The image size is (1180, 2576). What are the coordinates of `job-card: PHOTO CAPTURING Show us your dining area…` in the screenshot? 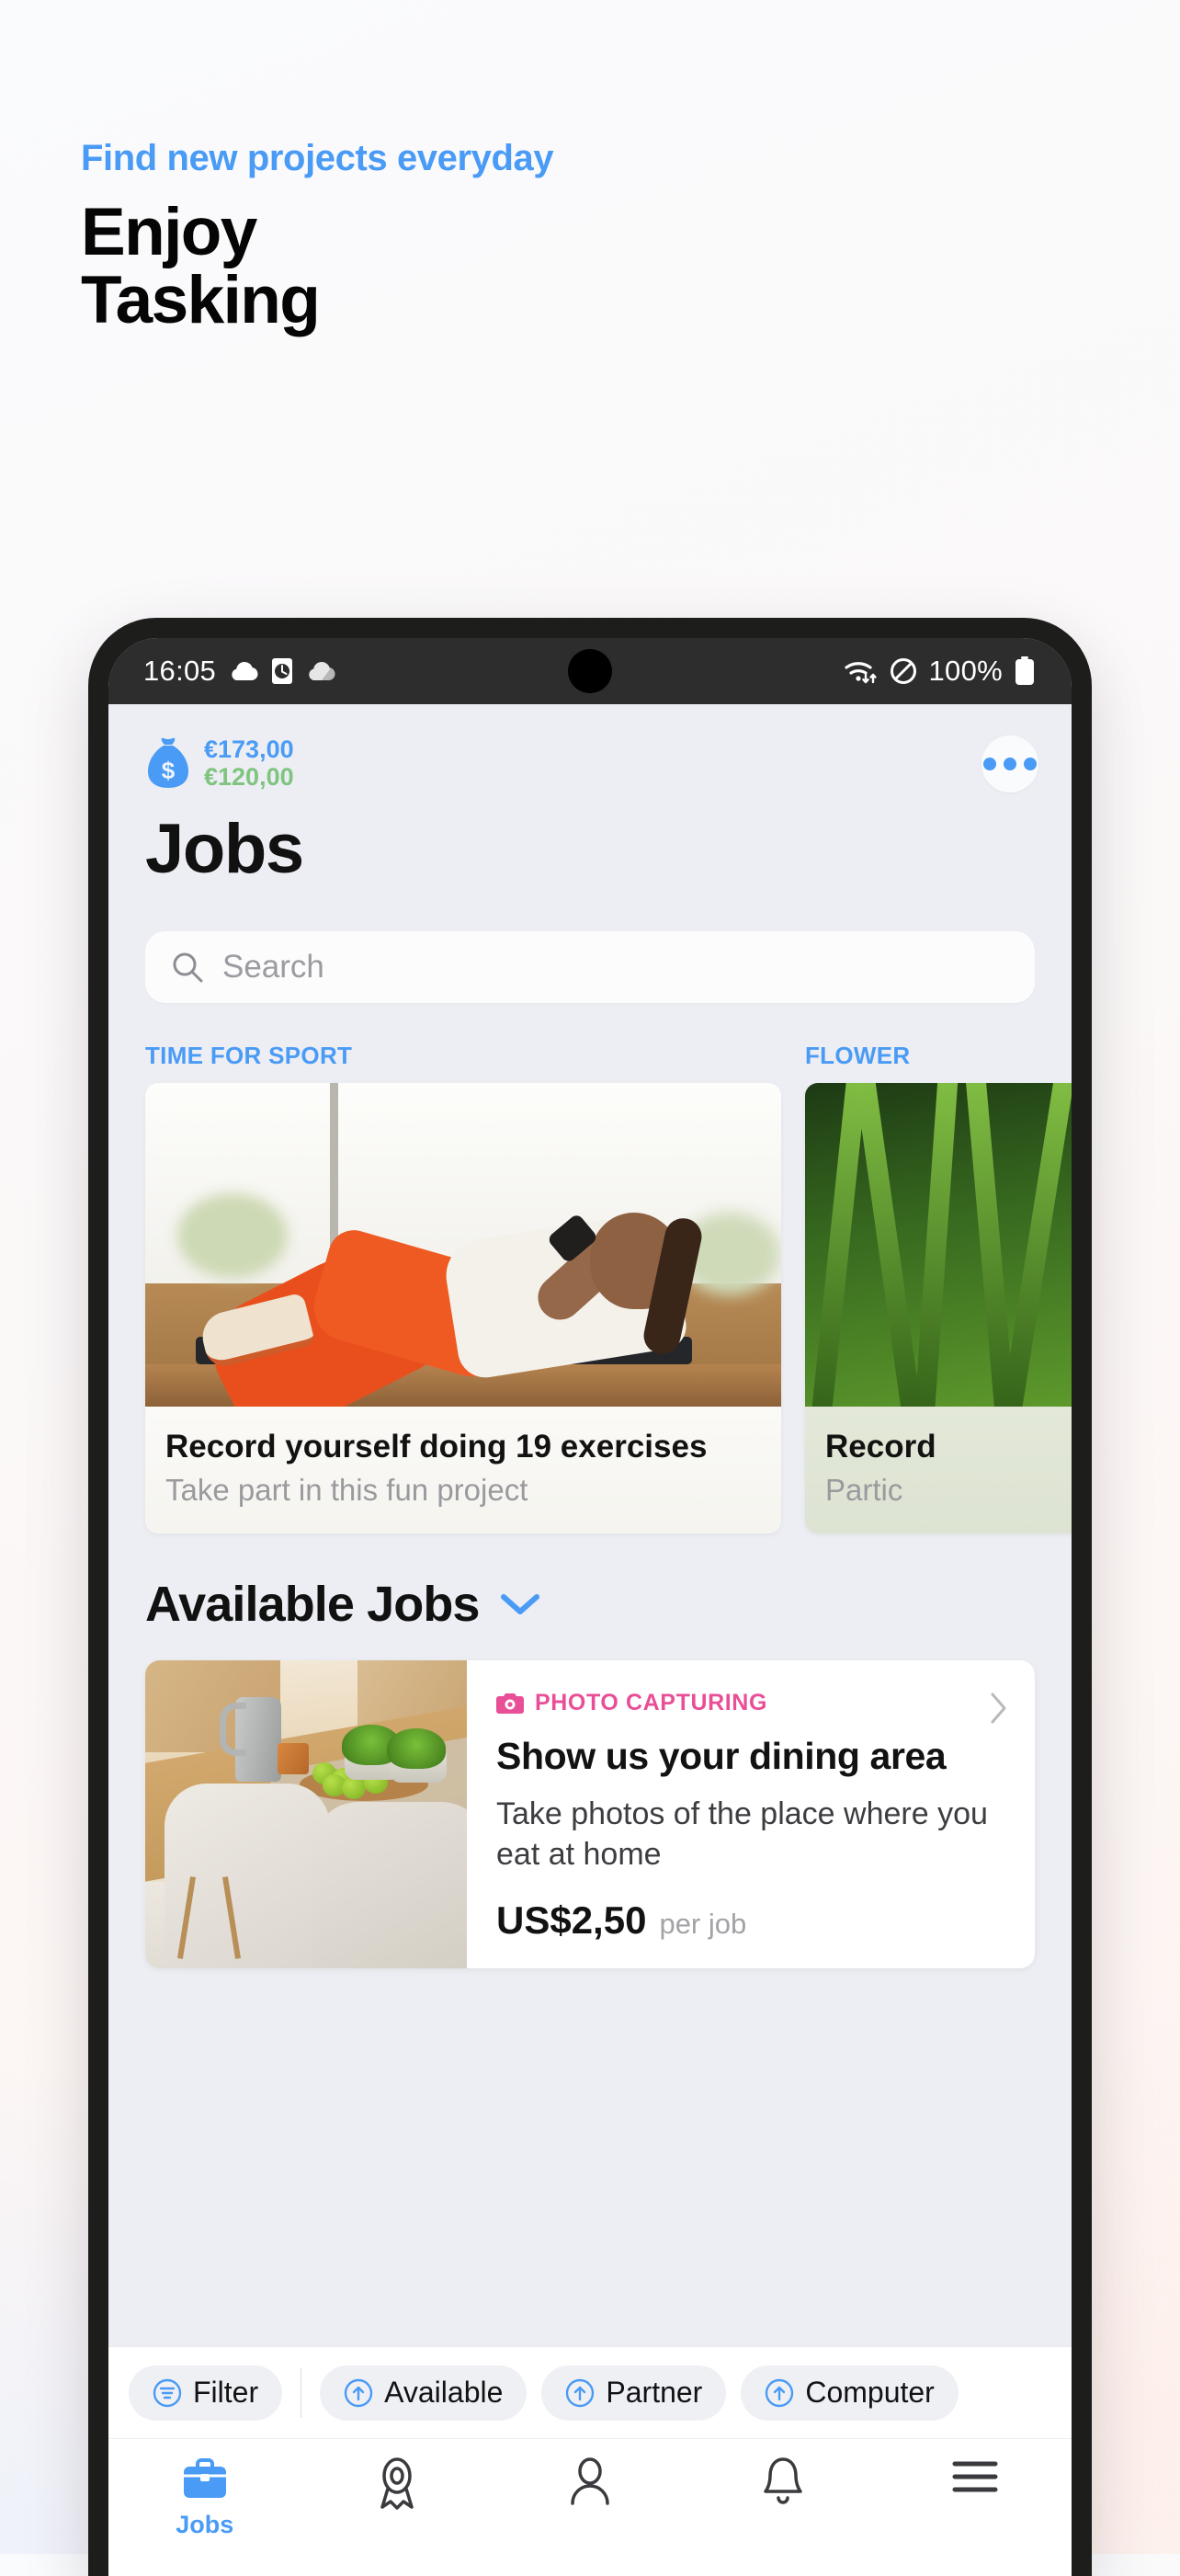 It's located at (590, 1814).